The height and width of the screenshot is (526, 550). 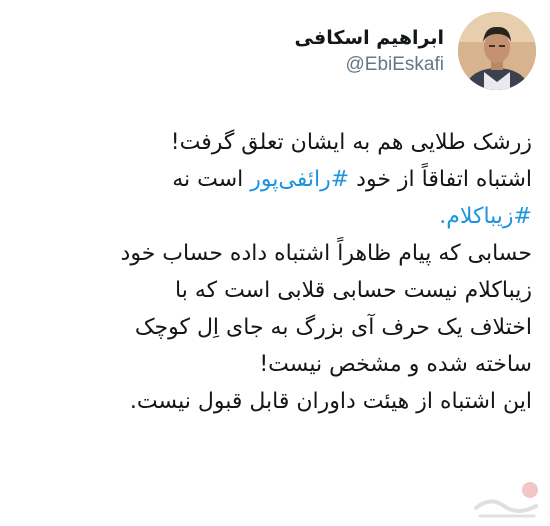 What do you see at coordinates (273, 216) in the screenshot?
I see `tweet-line-3: #زیباکلام.` at bounding box center [273, 216].